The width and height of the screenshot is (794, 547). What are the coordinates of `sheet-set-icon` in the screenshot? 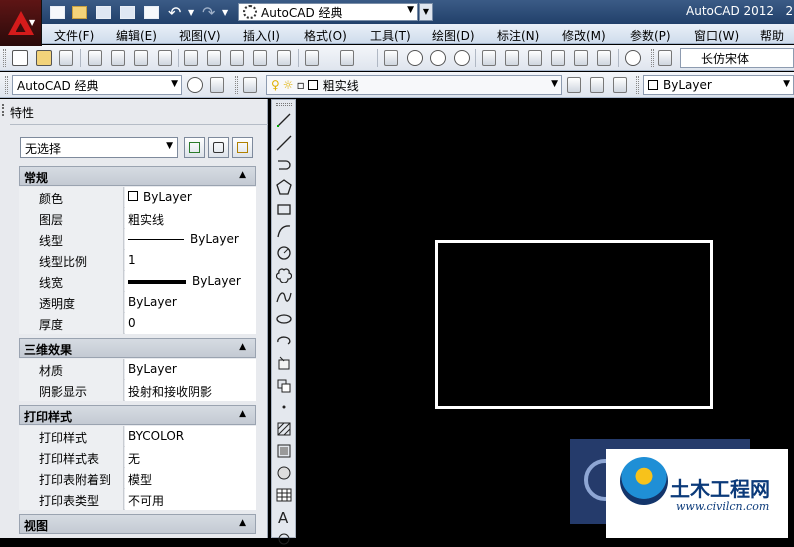 It's located at (558, 58).